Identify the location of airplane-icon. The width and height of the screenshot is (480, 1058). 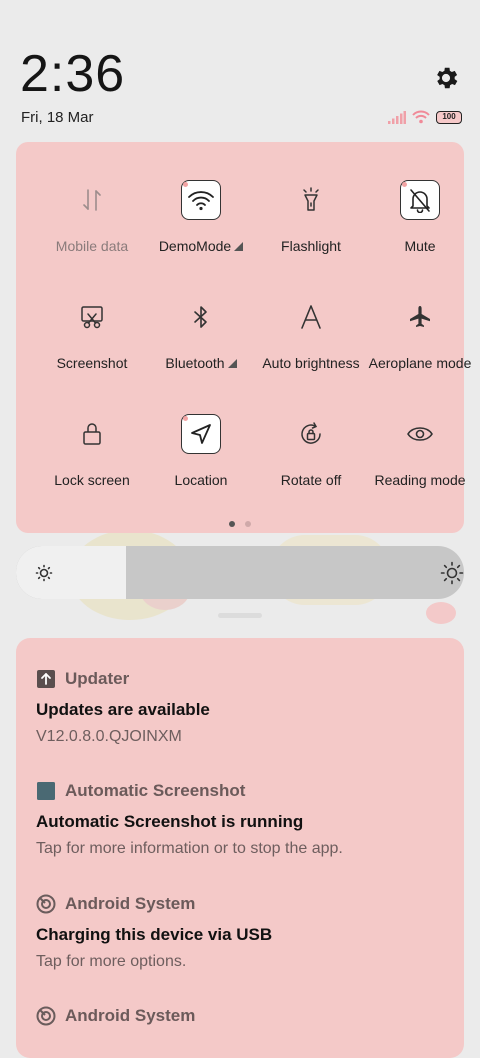
(420, 317).